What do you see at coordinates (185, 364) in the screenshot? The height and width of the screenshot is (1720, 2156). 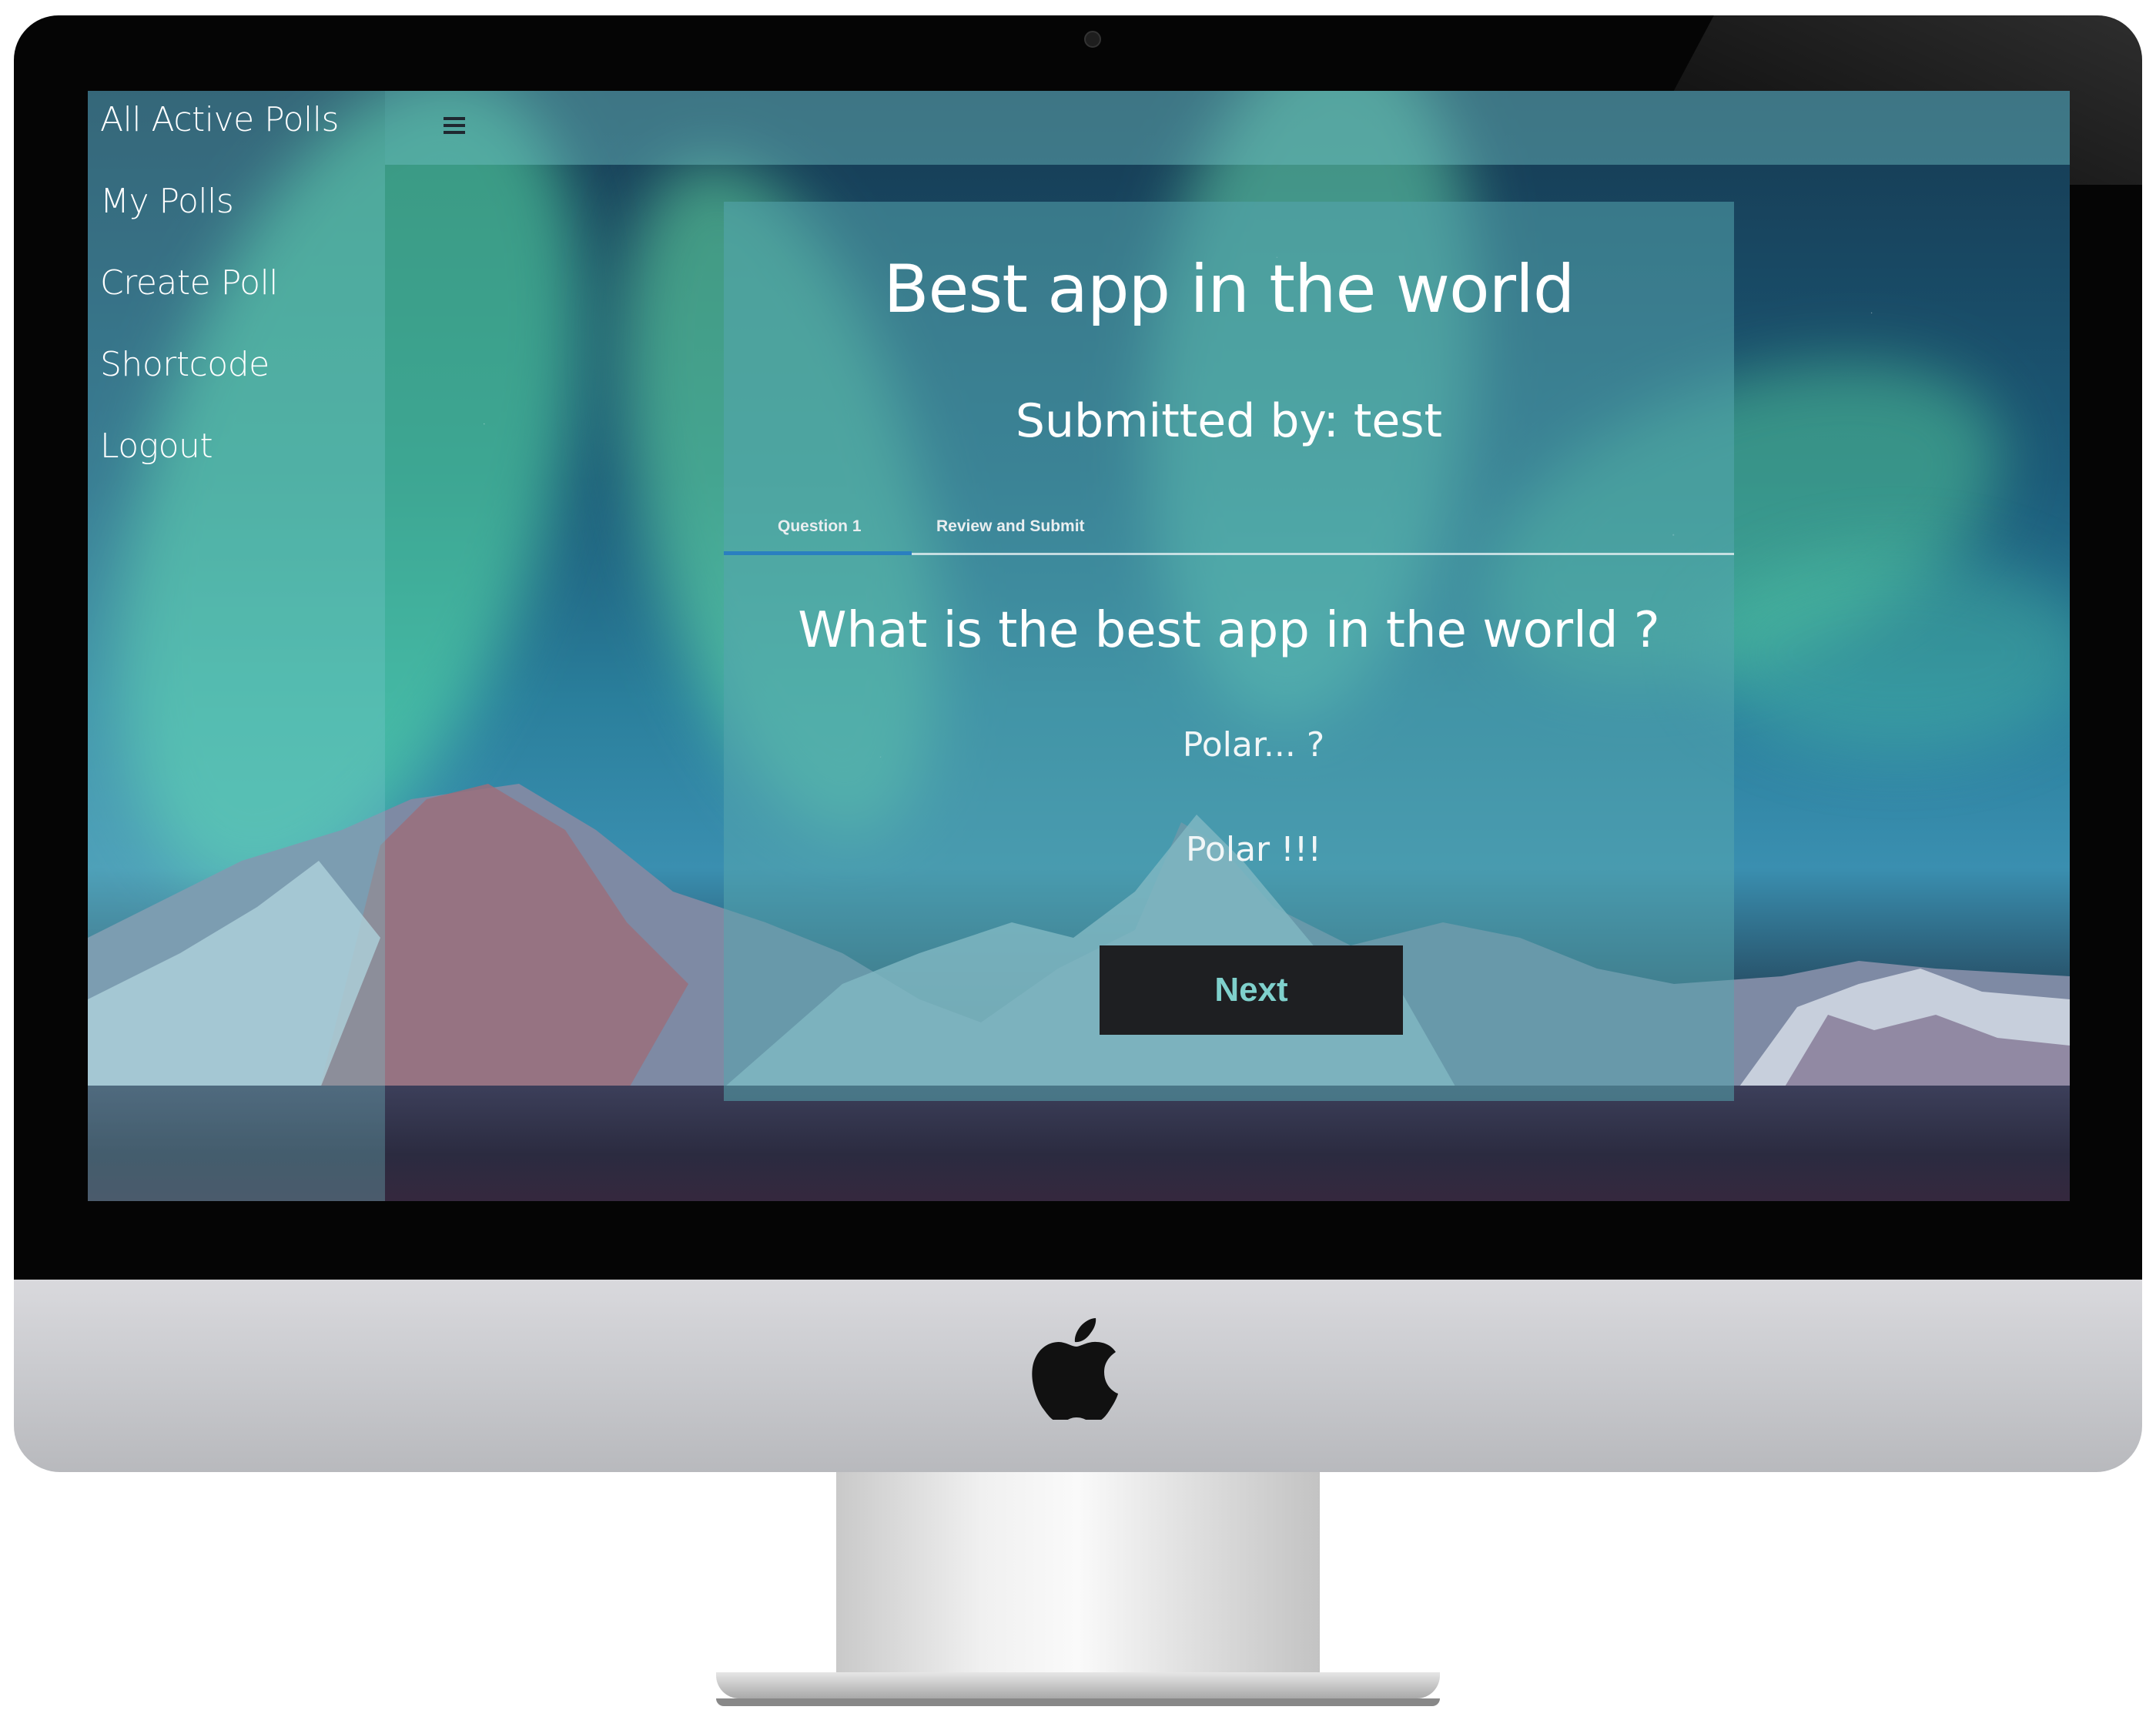 I see `sidebar-item-shortcode: Shortcode` at bounding box center [185, 364].